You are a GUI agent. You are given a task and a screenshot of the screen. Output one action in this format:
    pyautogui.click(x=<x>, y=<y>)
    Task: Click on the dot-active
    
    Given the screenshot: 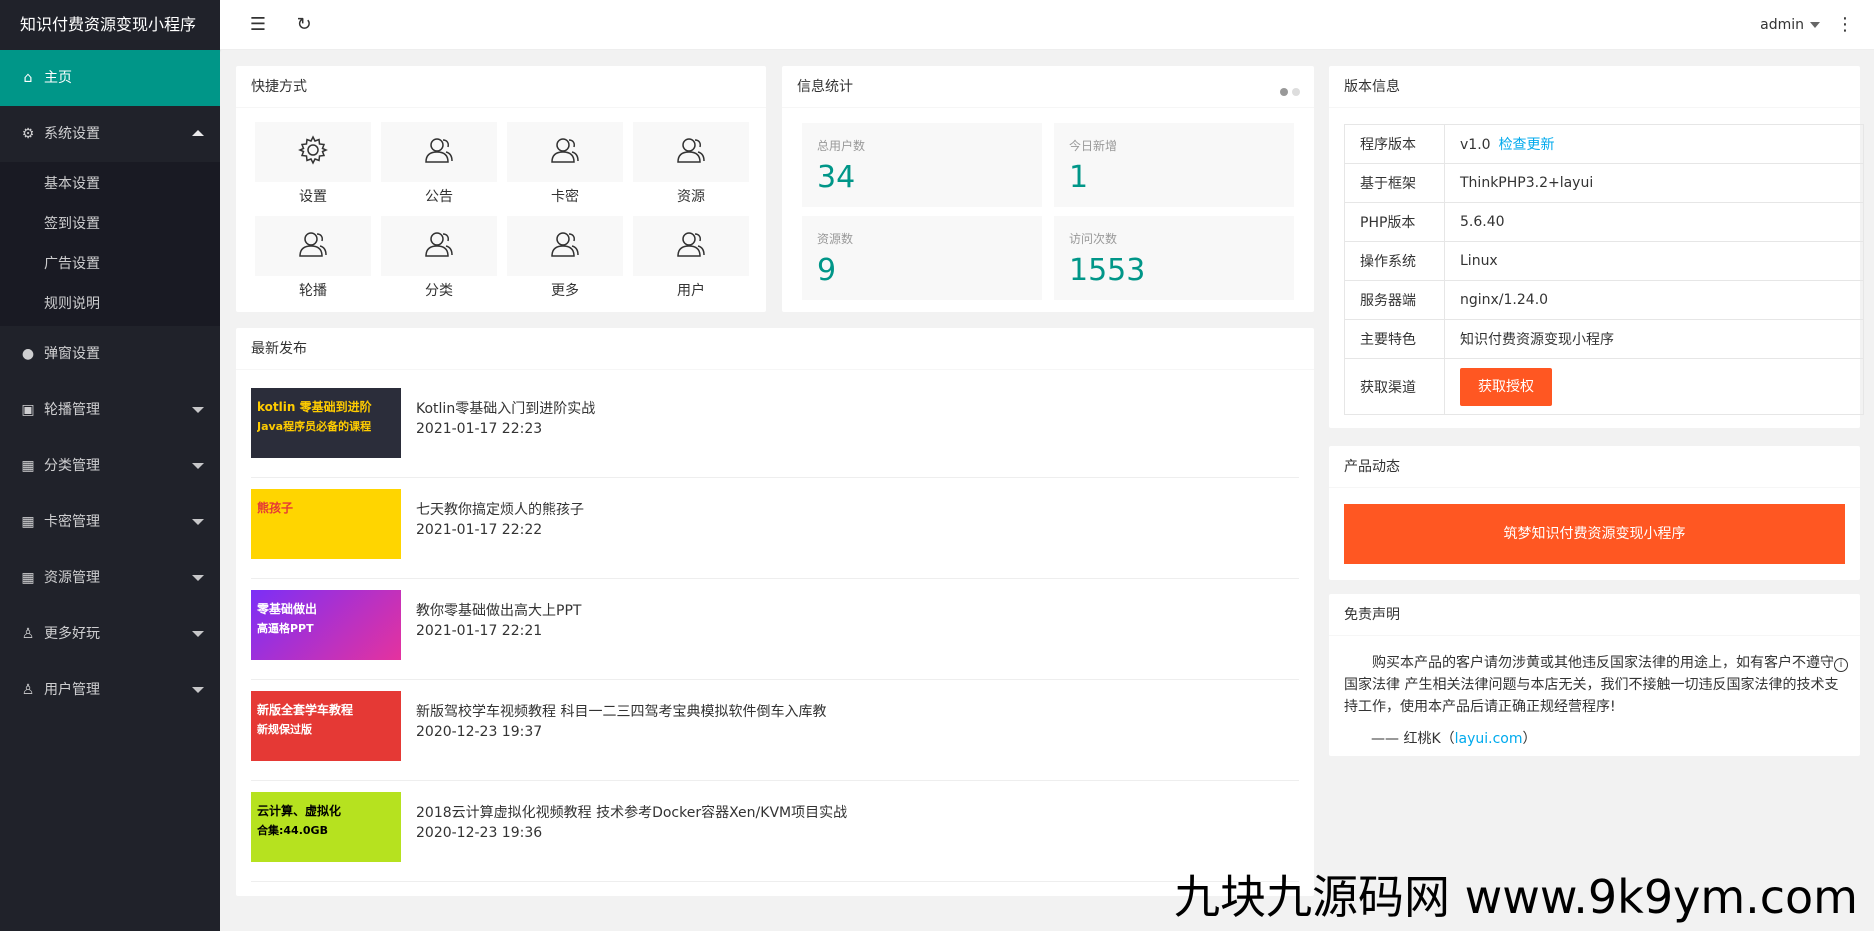 What is the action you would take?
    pyautogui.click(x=1284, y=92)
    